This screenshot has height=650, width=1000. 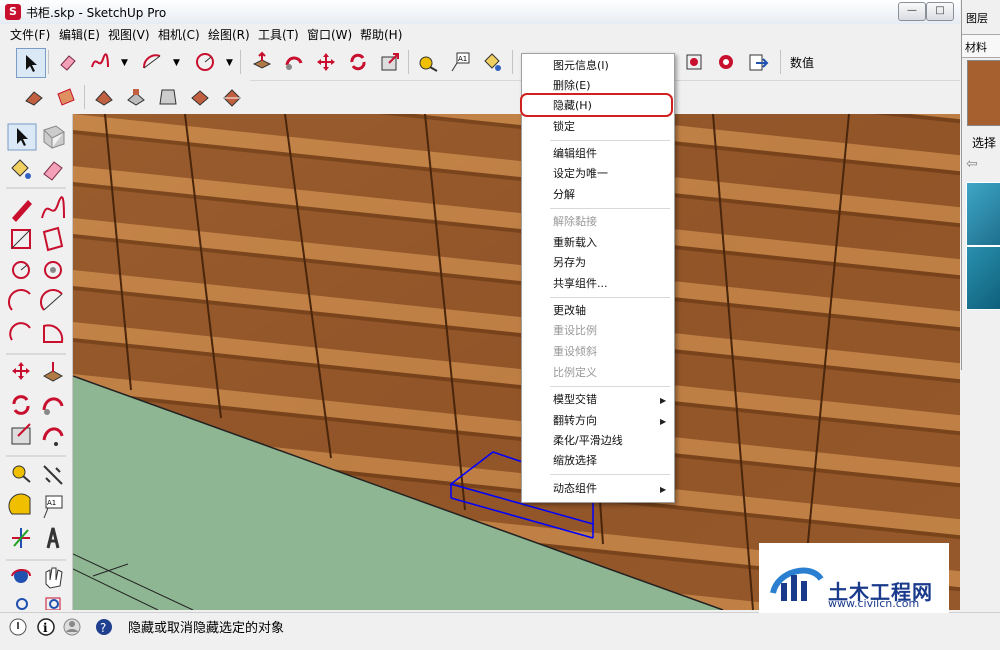 What do you see at coordinates (20, 331) in the screenshot?
I see `three-point-arc-icon` at bounding box center [20, 331].